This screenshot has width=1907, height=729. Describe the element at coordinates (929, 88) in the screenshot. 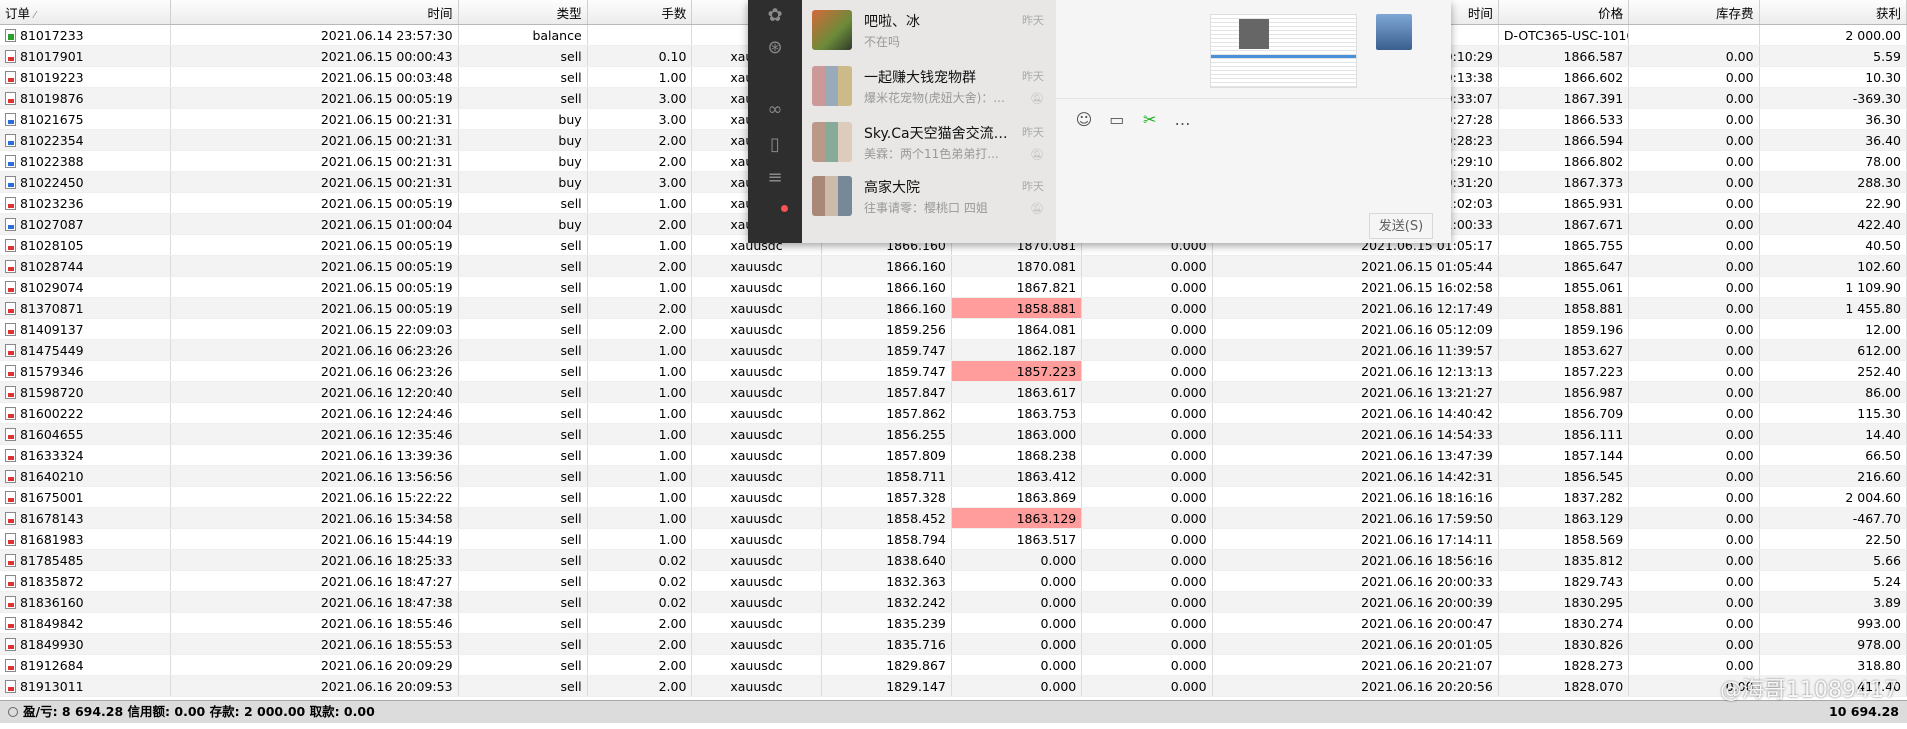

I see `conversation-item: 一起赚大钱宠物群 昨天 爆米花宠物(虎妞大舍)：... 🔕︎` at that location.